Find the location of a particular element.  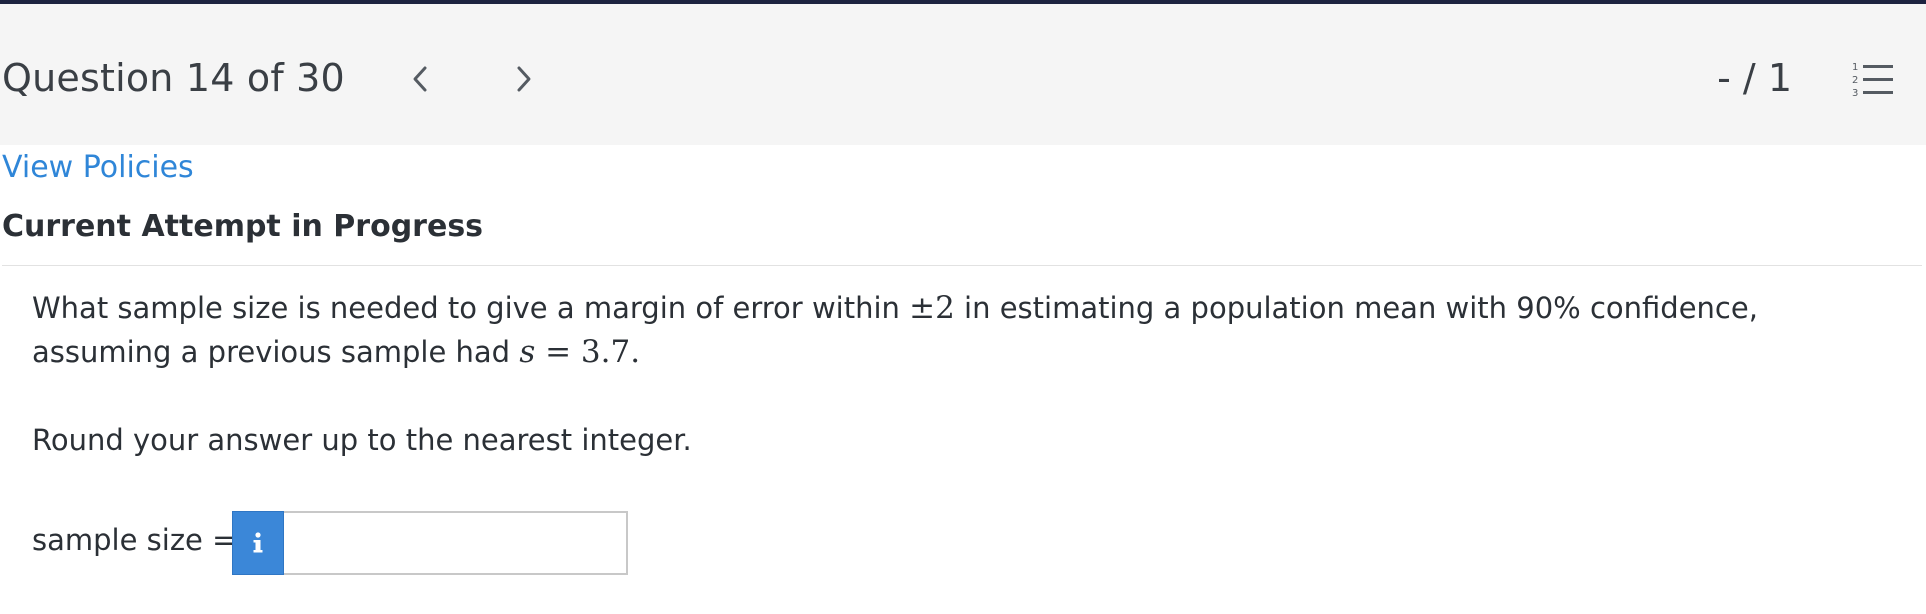

margin-value: 2 is located at coordinates (945, 308).